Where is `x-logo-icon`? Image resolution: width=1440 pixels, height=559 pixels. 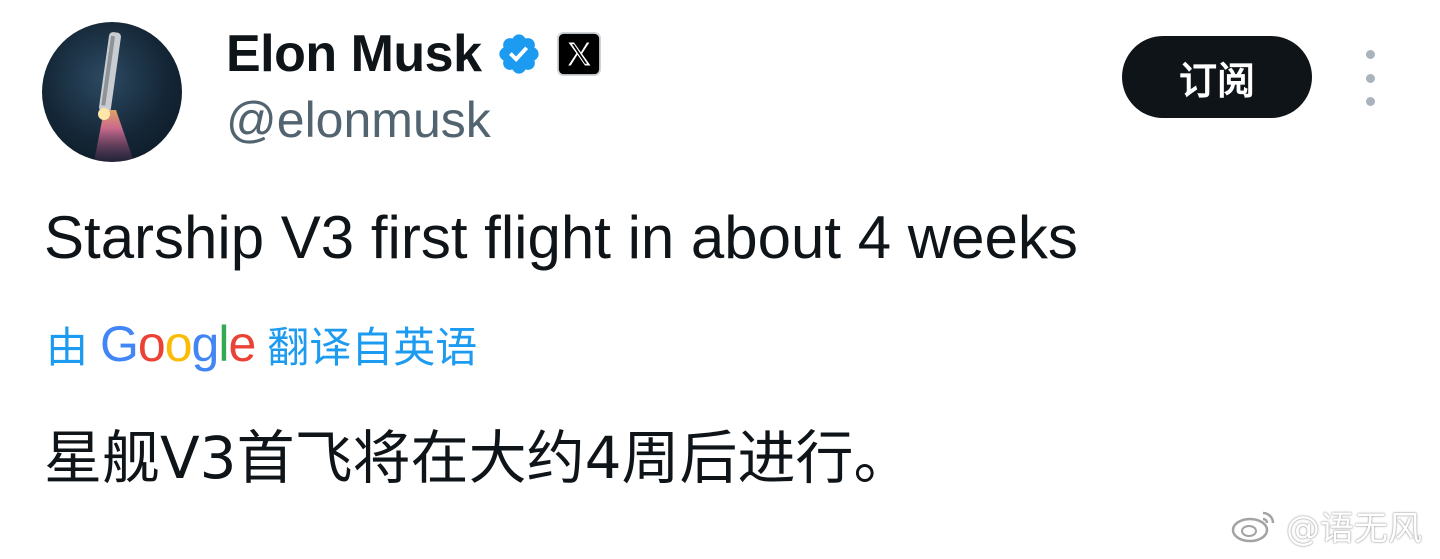 x-logo-icon is located at coordinates (578, 54).